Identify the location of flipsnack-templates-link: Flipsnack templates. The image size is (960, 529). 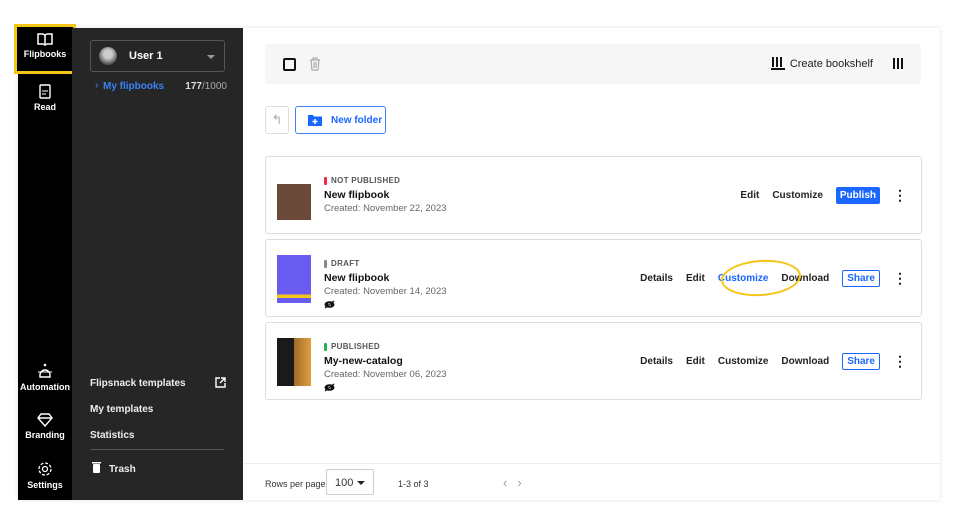
(138, 383).